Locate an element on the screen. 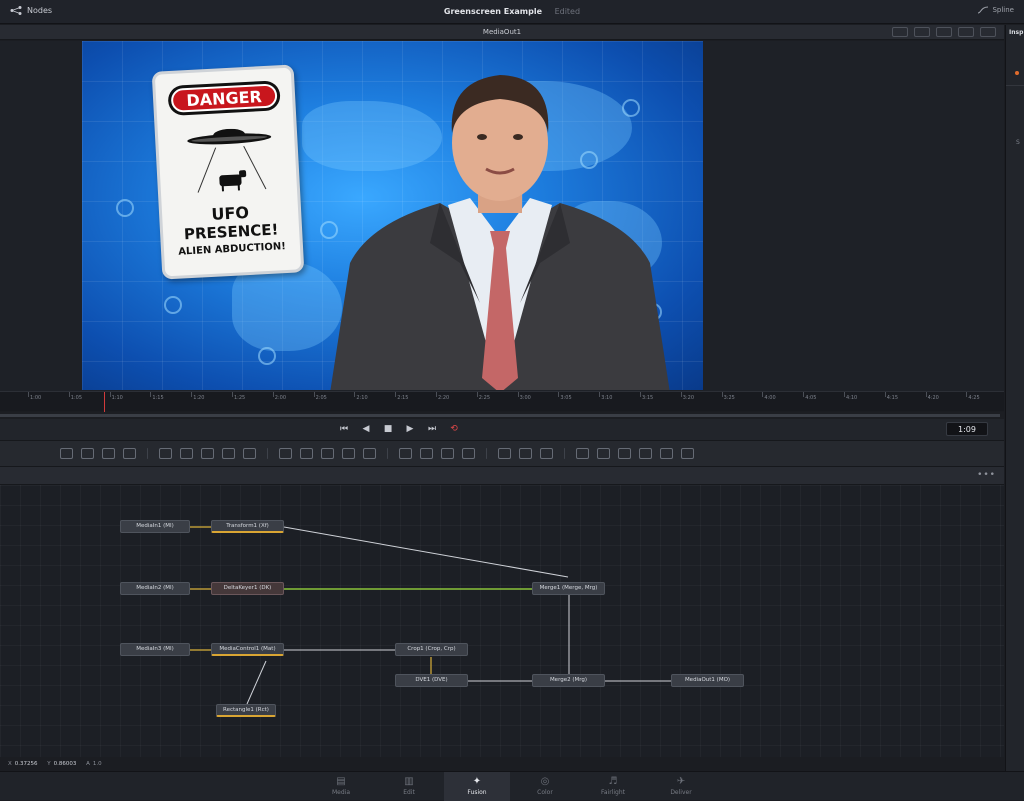 Image resolution: width=1024 pixels, height=801 pixels. fairlight-page-icon: ♬ is located at coordinates (613, 781).